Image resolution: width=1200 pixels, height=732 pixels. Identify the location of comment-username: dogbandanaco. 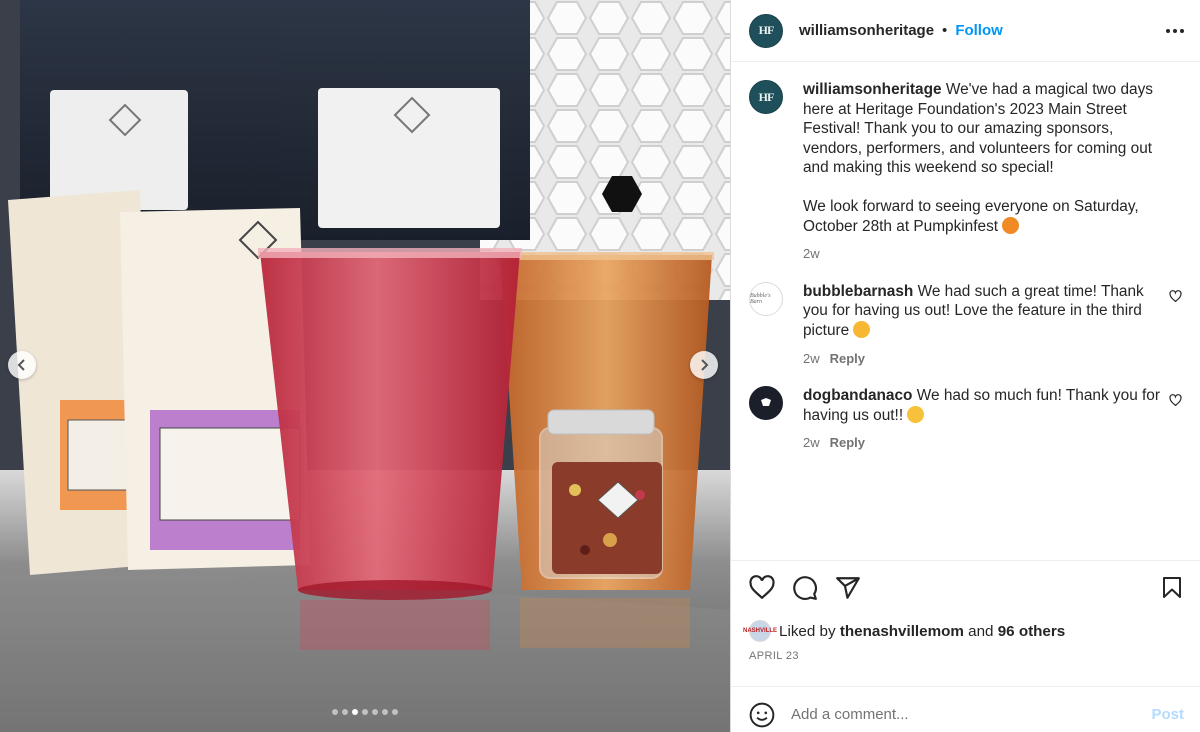
(857, 395).